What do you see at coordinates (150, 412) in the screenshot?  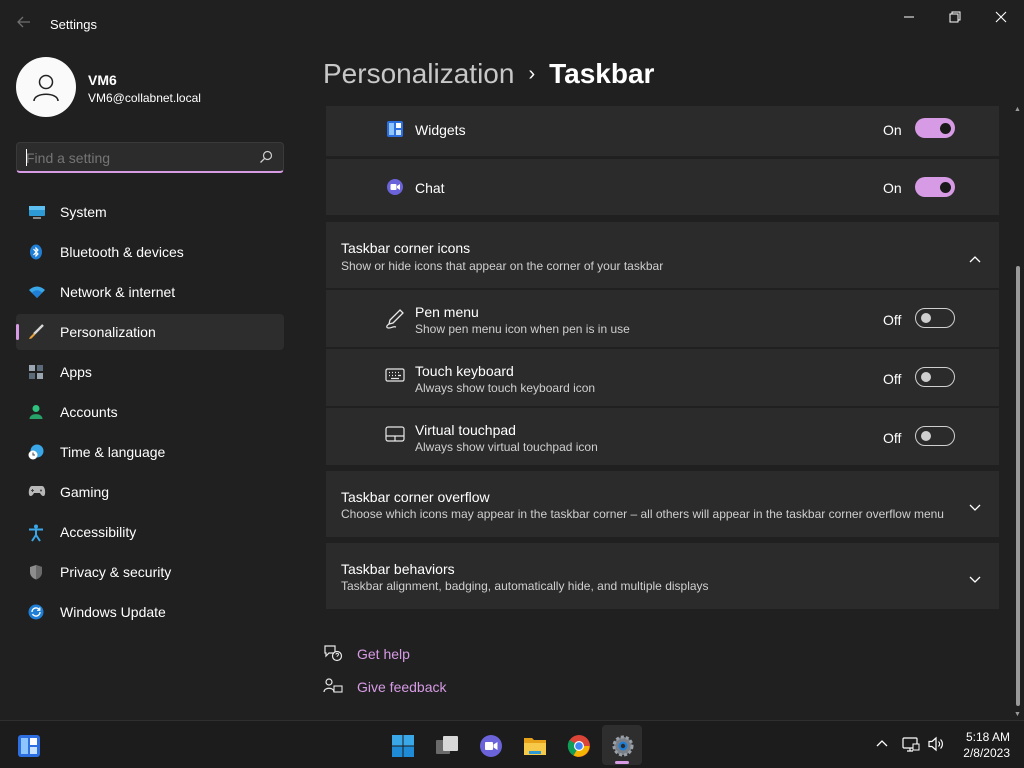 I see `sidebar-item-accounts: Accounts` at bounding box center [150, 412].